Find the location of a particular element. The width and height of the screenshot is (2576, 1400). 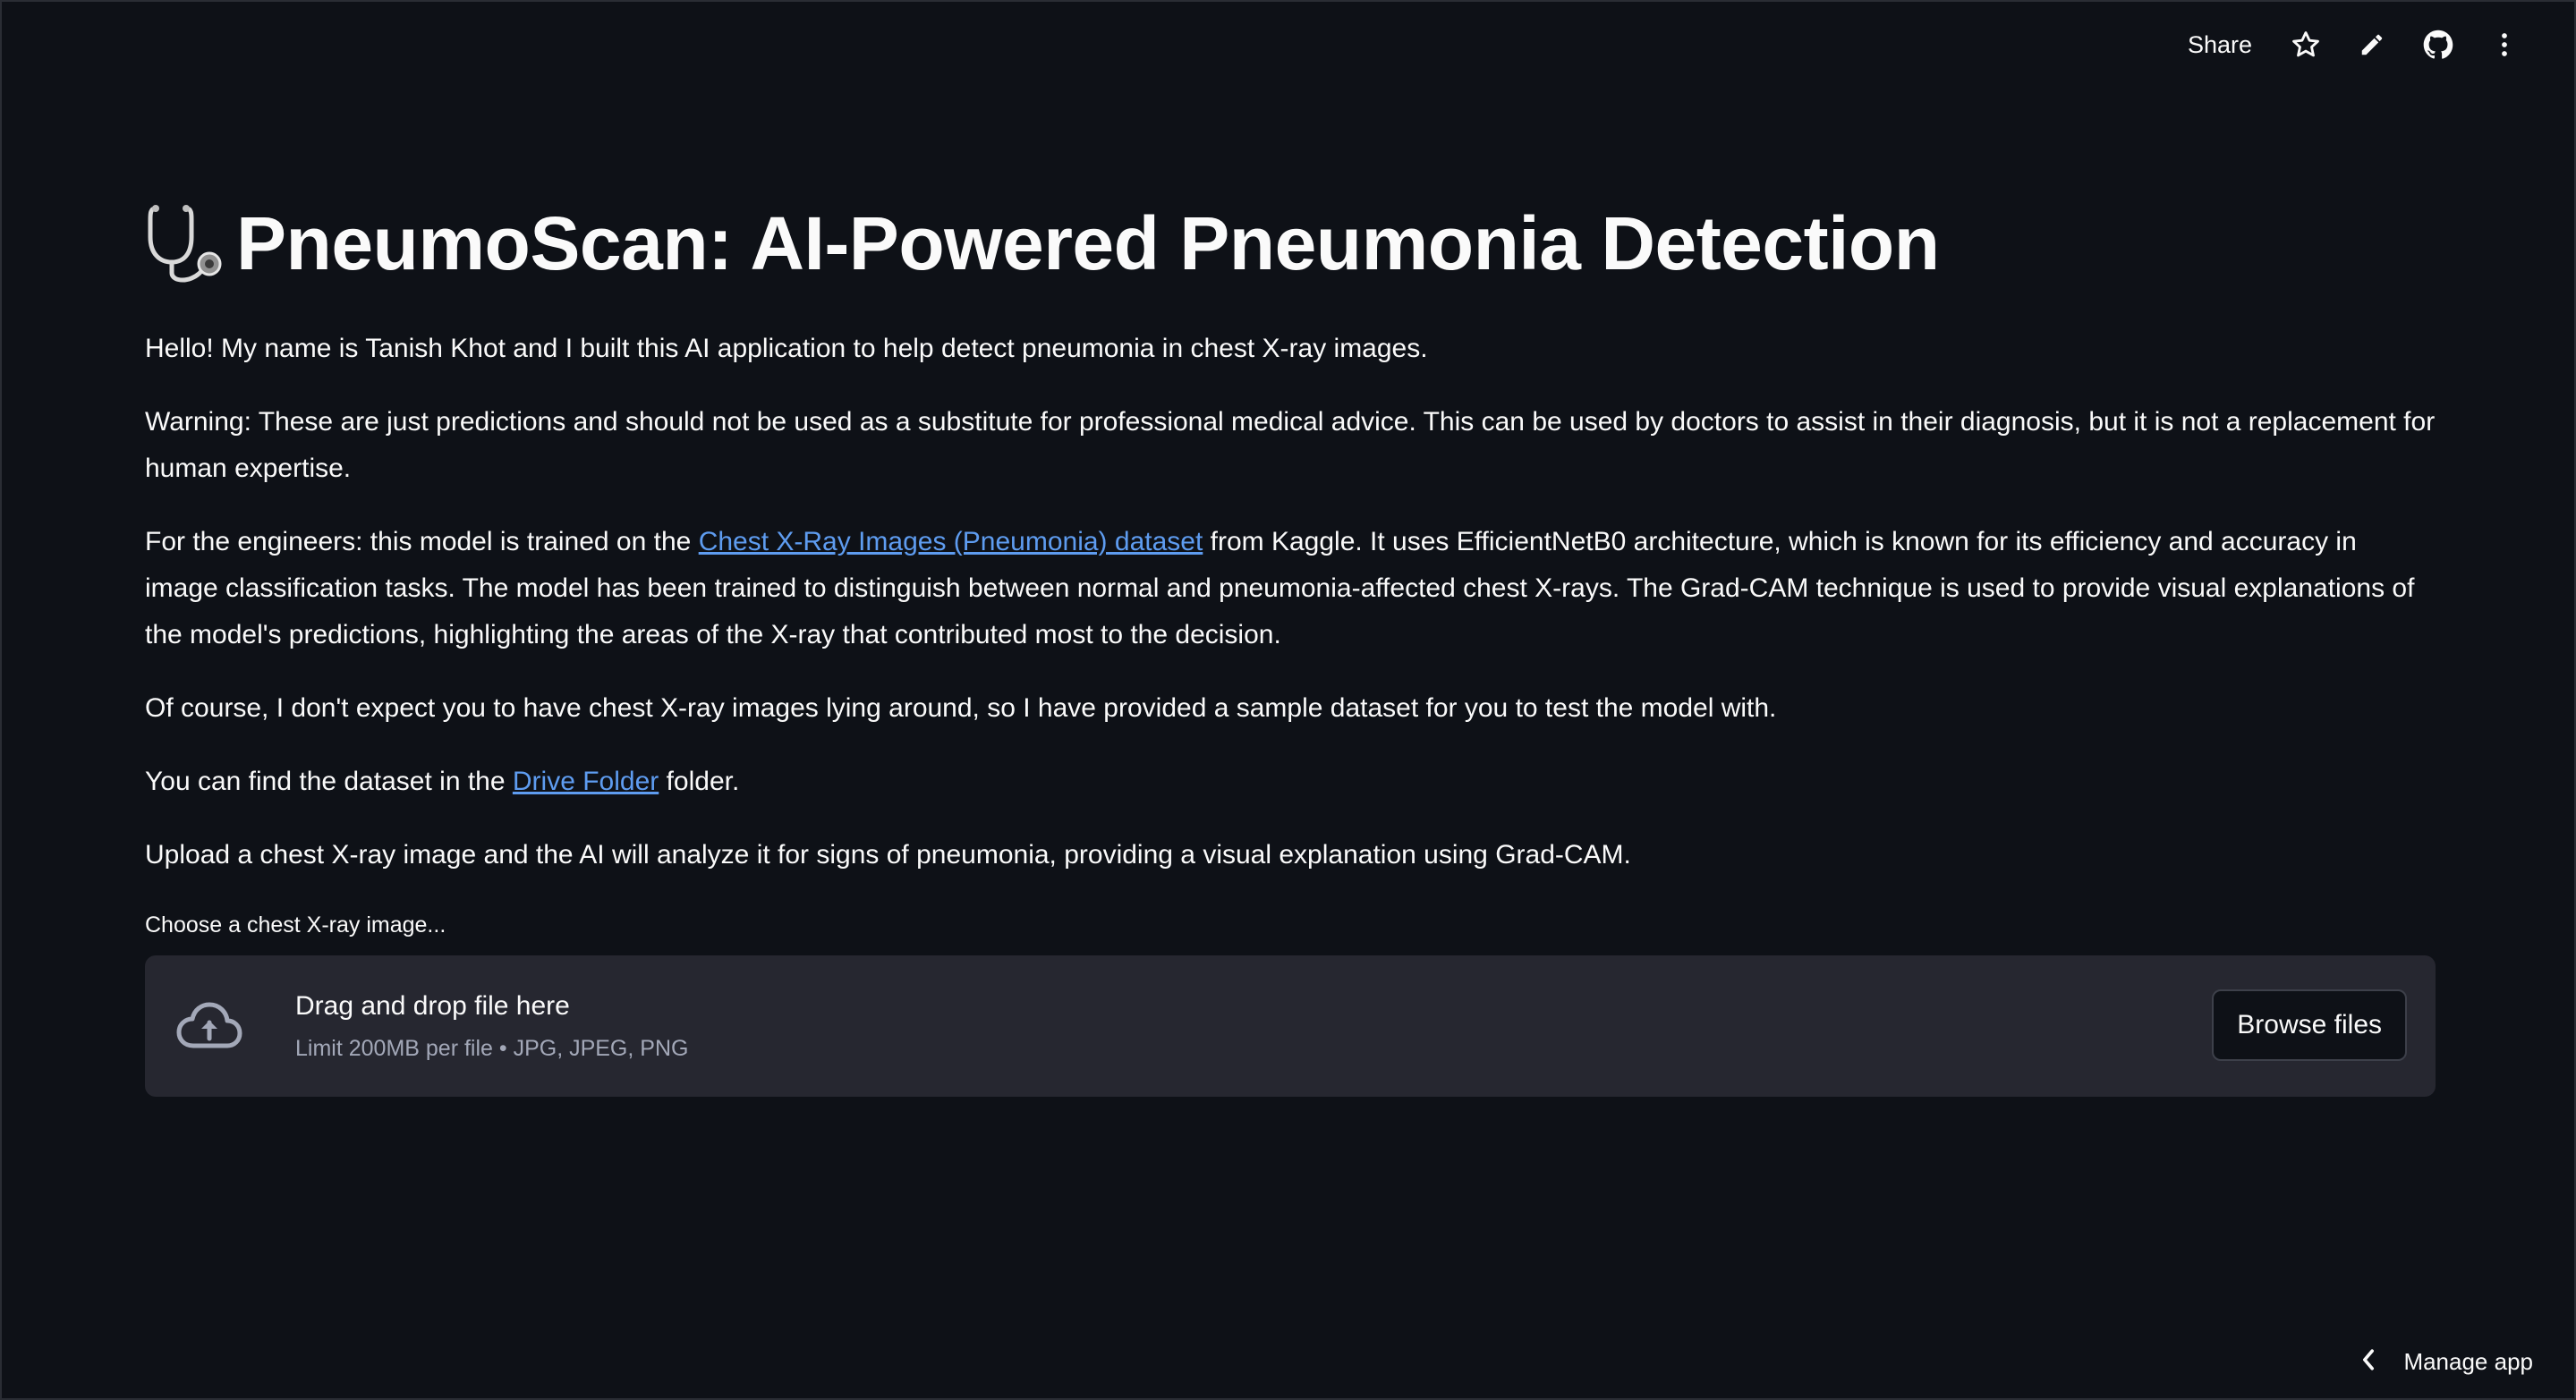

manage-app-button: Manage app is located at coordinates (2446, 1362).